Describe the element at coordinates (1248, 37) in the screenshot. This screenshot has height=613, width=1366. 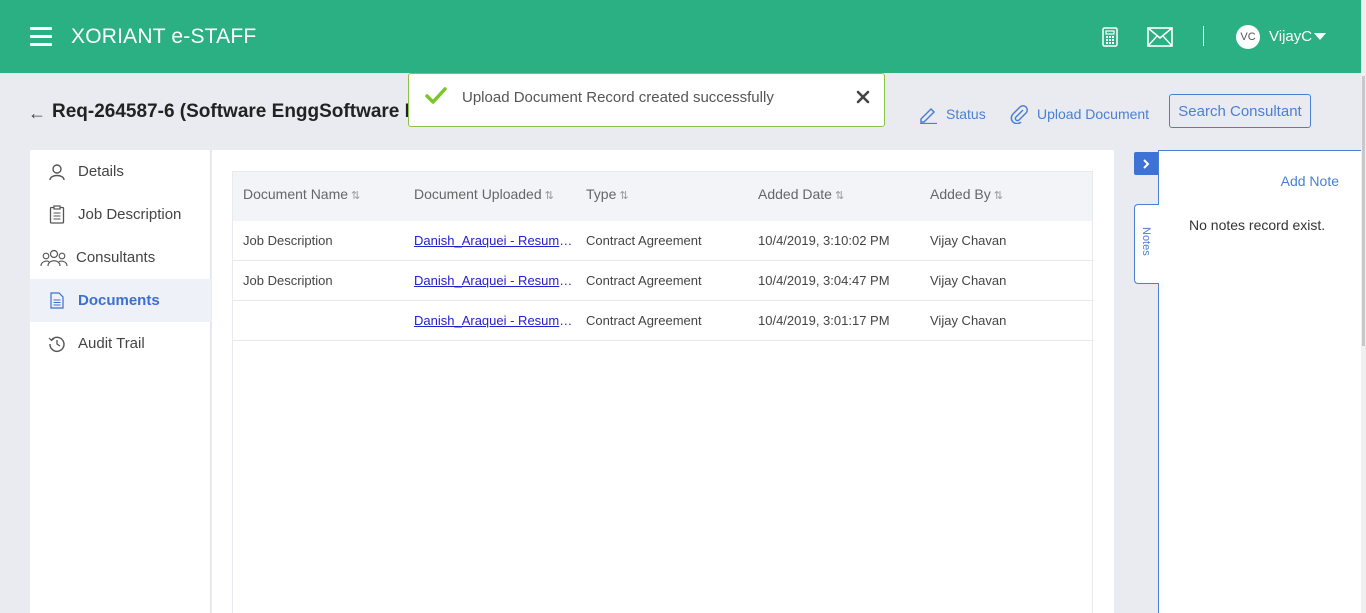
I see `avatar: VC` at that location.